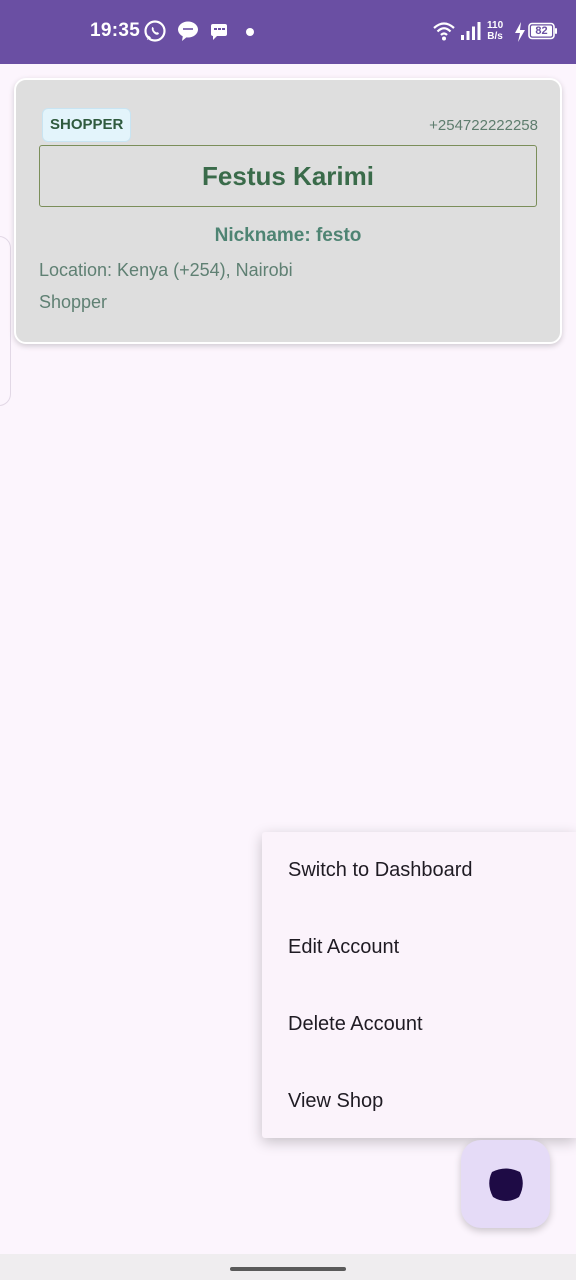 This screenshot has height=1280, width=576. I want to click on menu-item-delete-account: Delete Account, so click(419, 1024).